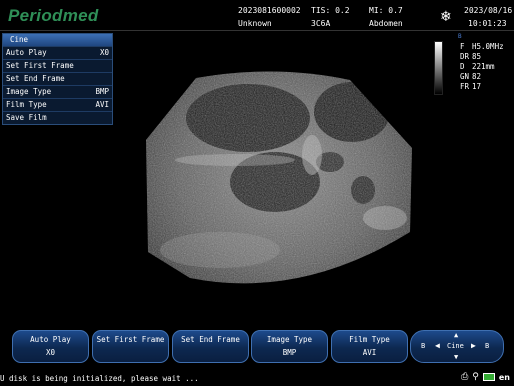  What do you see at coordinates (50, 346) in the screenshot?
I see `softkey-auto-play: Auto Play X0` at bounding box center [50, 346].